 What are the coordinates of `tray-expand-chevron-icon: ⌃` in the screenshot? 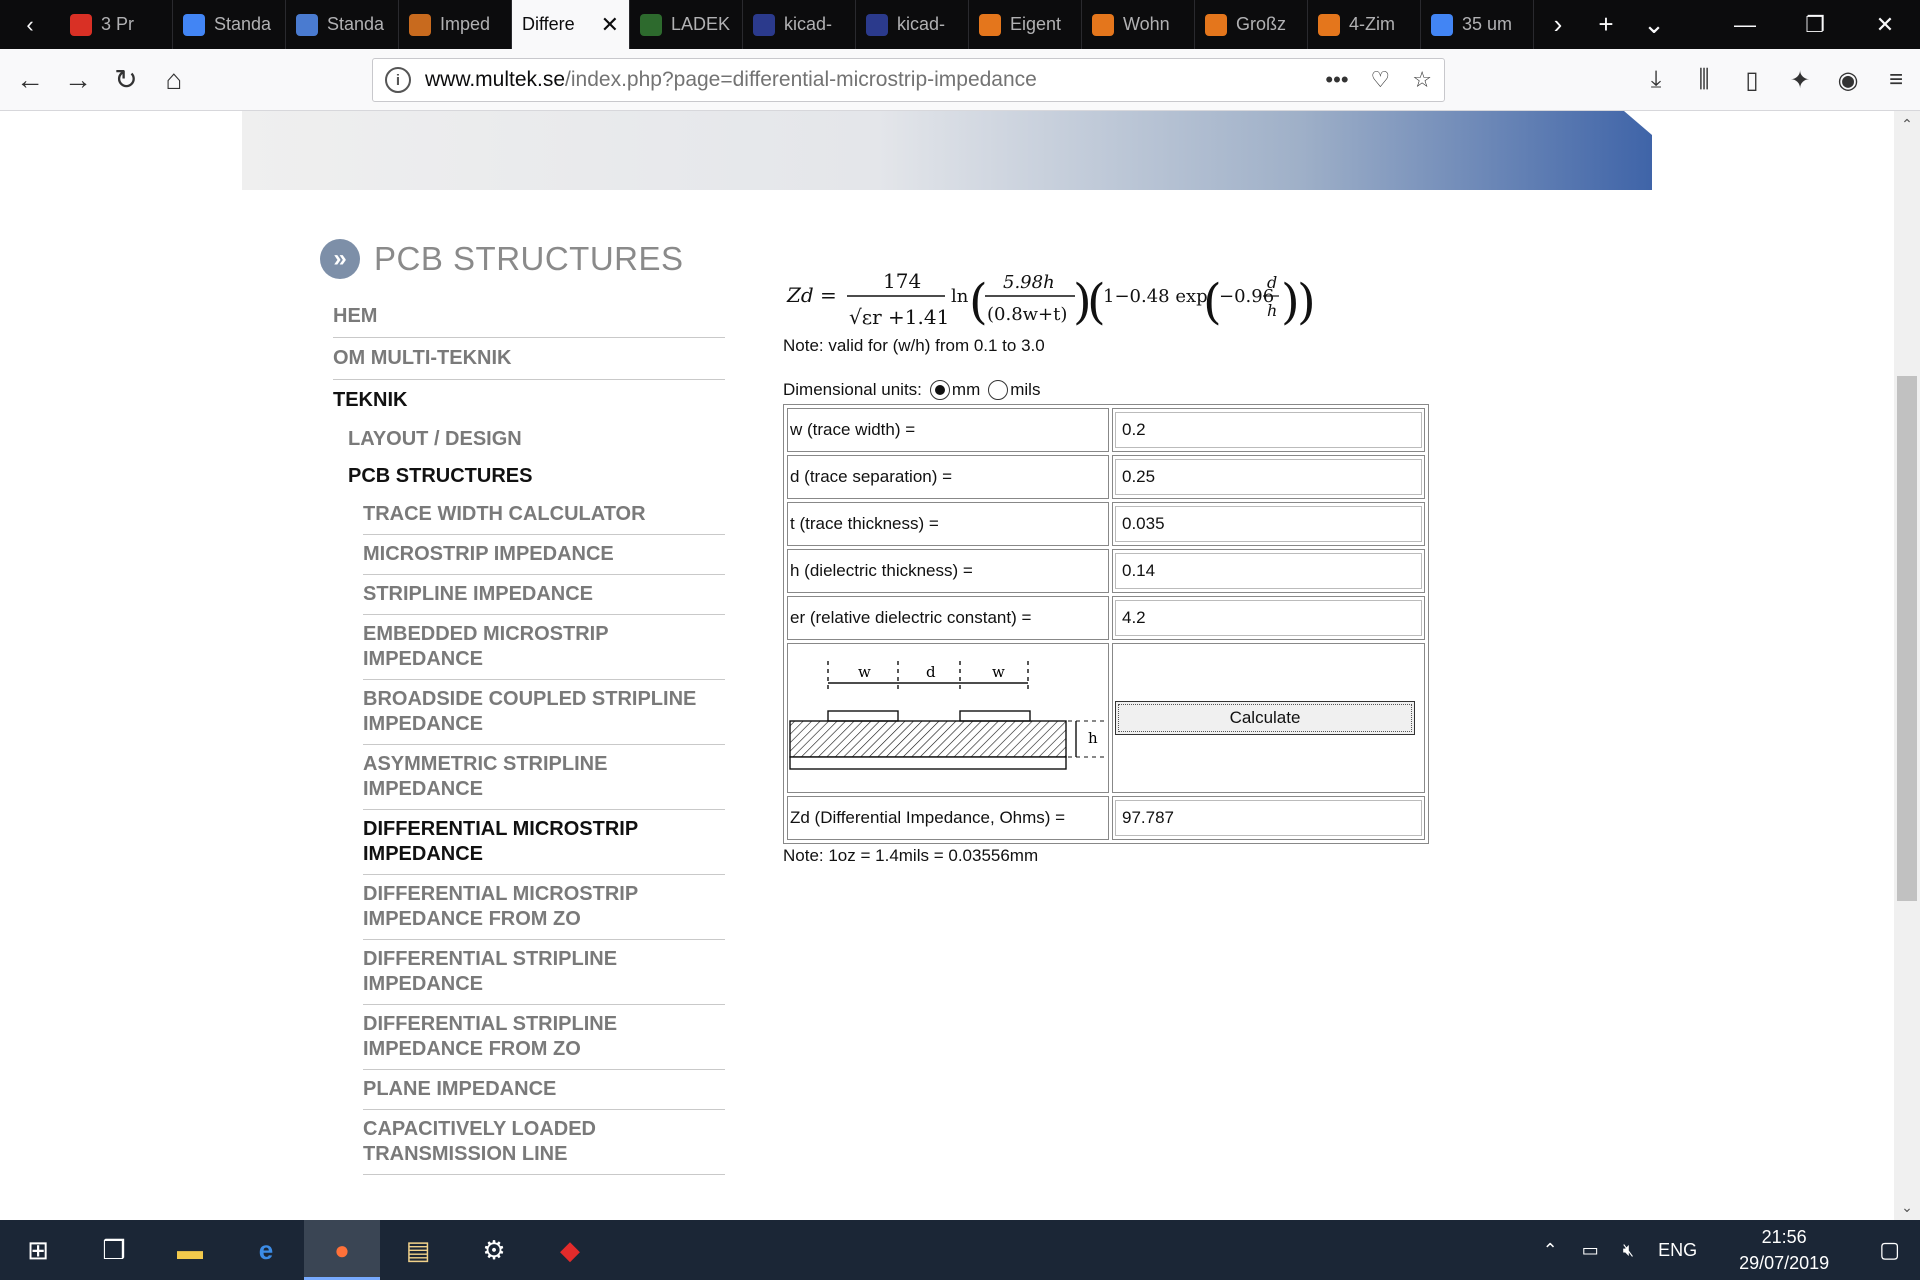 It's located at (1550, 1250).